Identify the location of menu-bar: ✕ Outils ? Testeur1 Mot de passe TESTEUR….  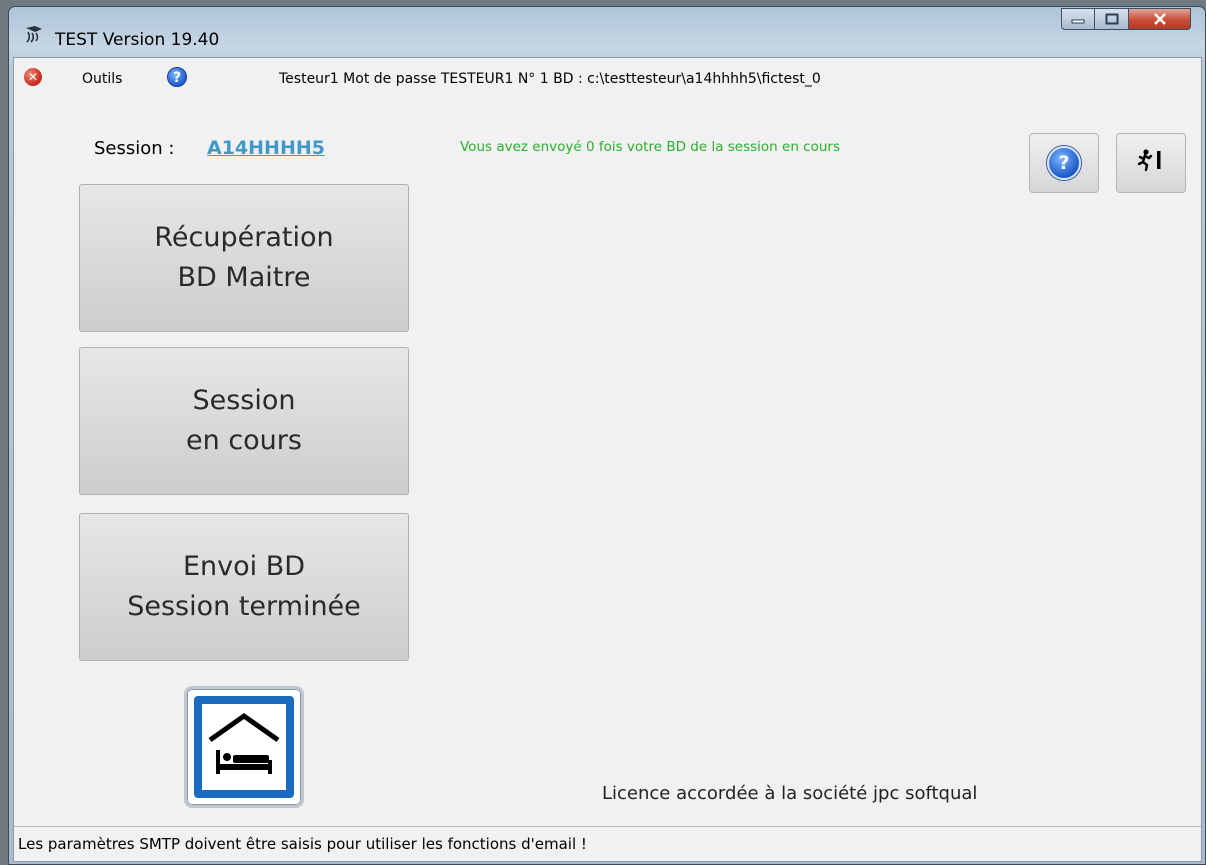
(607, 76).